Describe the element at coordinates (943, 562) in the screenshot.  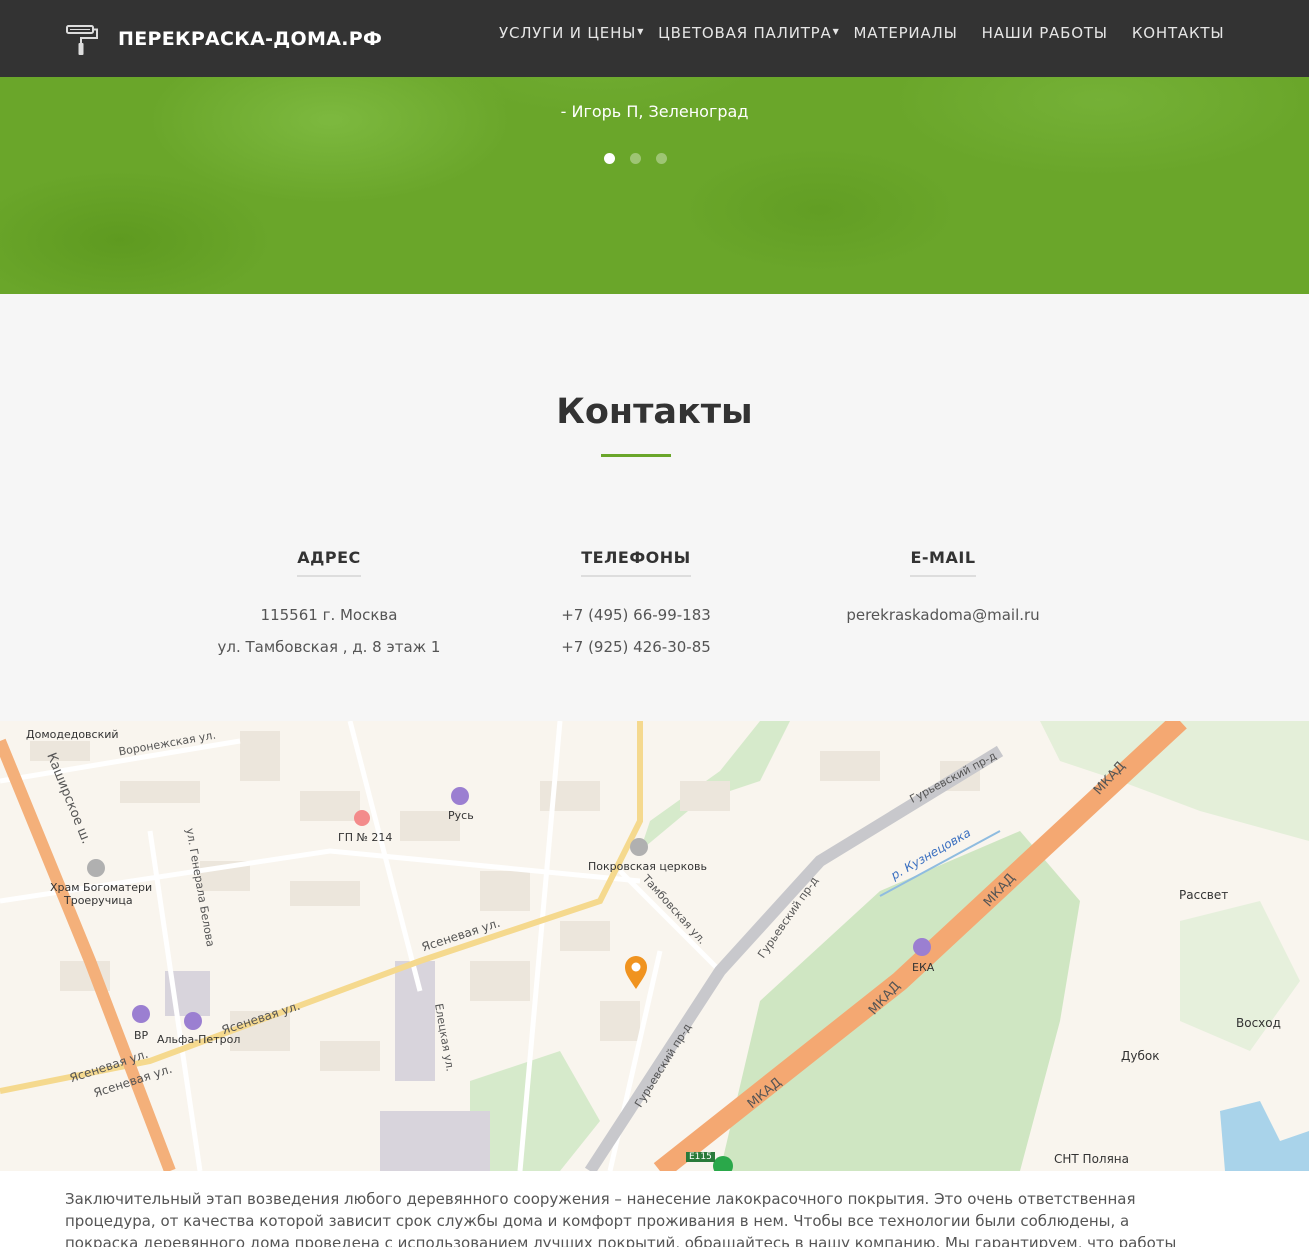
I see `email-heading: E-MAIL` at that location.